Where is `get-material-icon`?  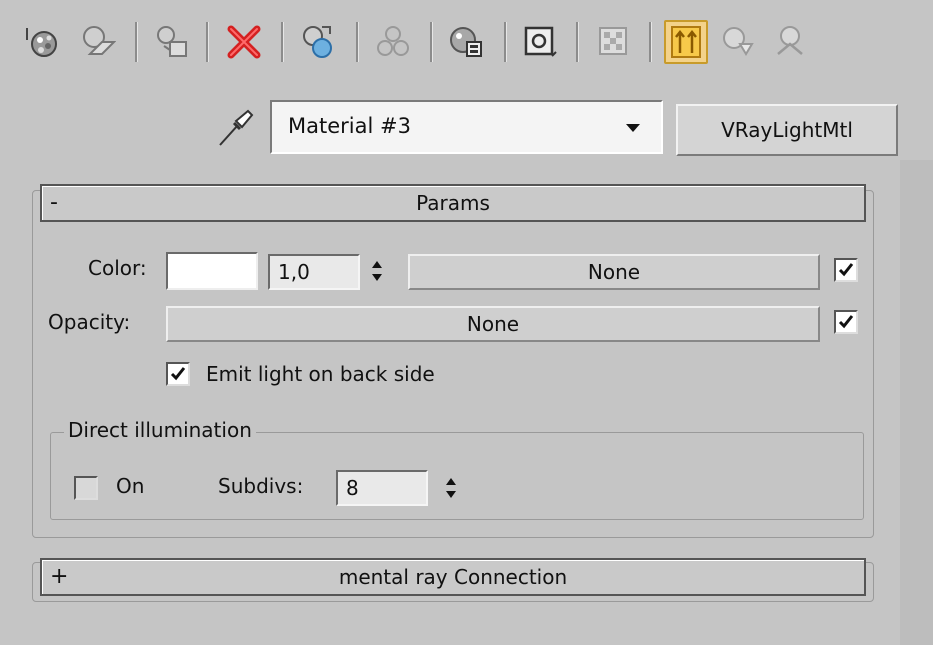
get-material-icon is located at coordinates (42, 42).